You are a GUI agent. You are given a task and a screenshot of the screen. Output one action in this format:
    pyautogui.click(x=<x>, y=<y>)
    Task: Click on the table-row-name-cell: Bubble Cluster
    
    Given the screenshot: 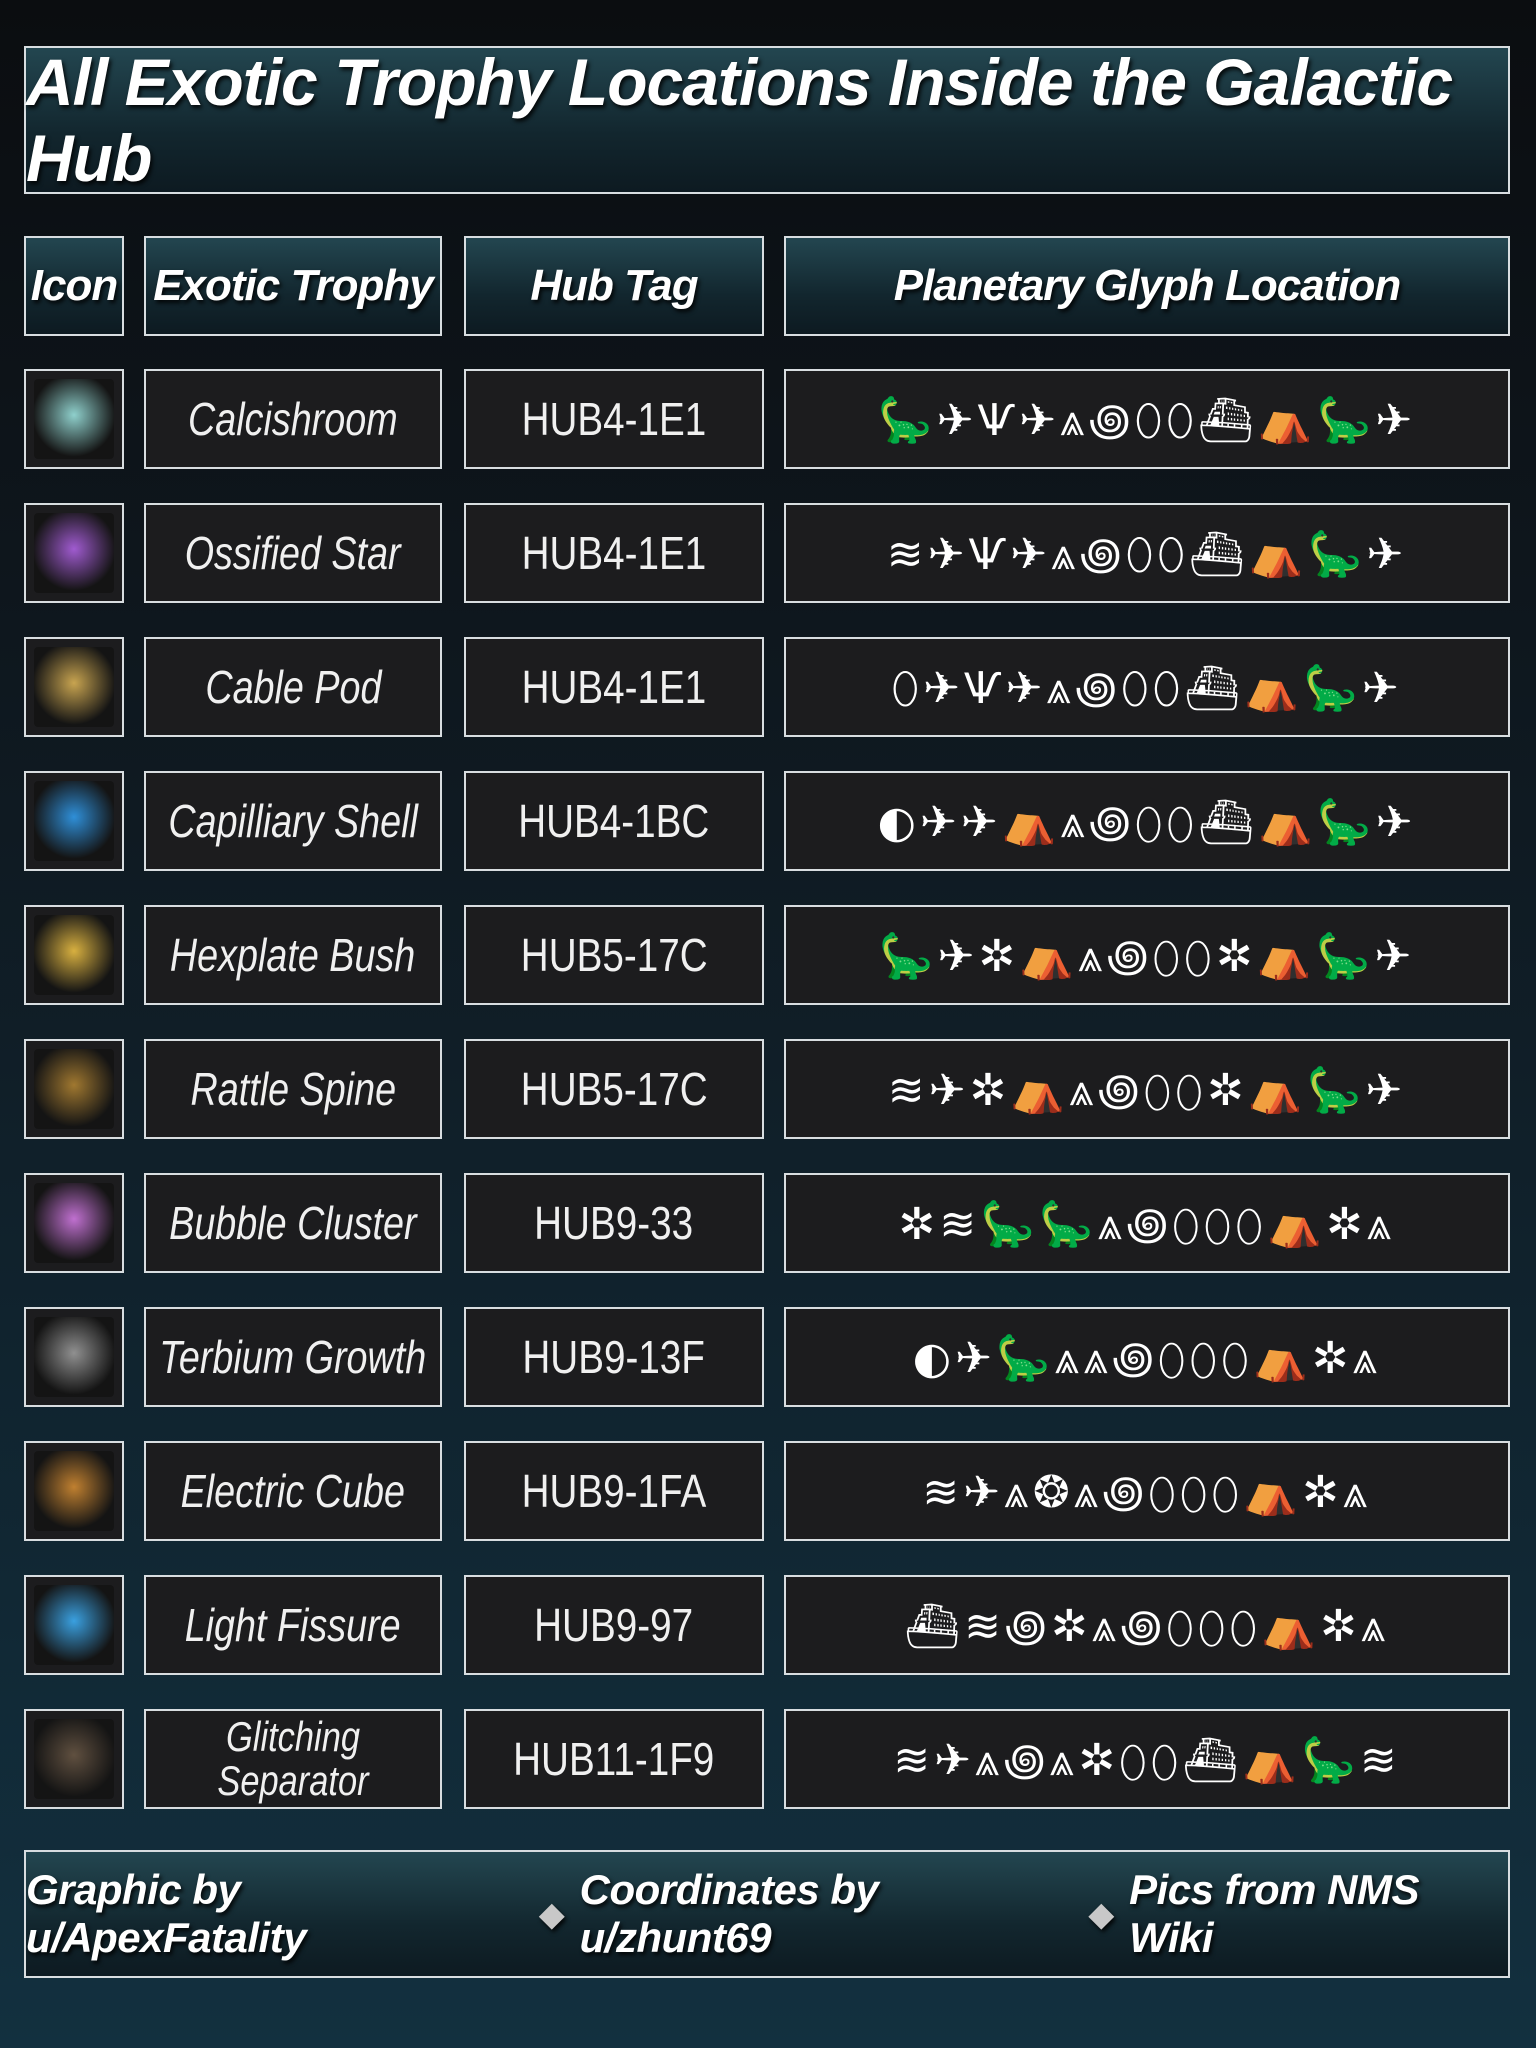 What is the action you would take?
    pyautogui.click(x=293, y=1223)
    